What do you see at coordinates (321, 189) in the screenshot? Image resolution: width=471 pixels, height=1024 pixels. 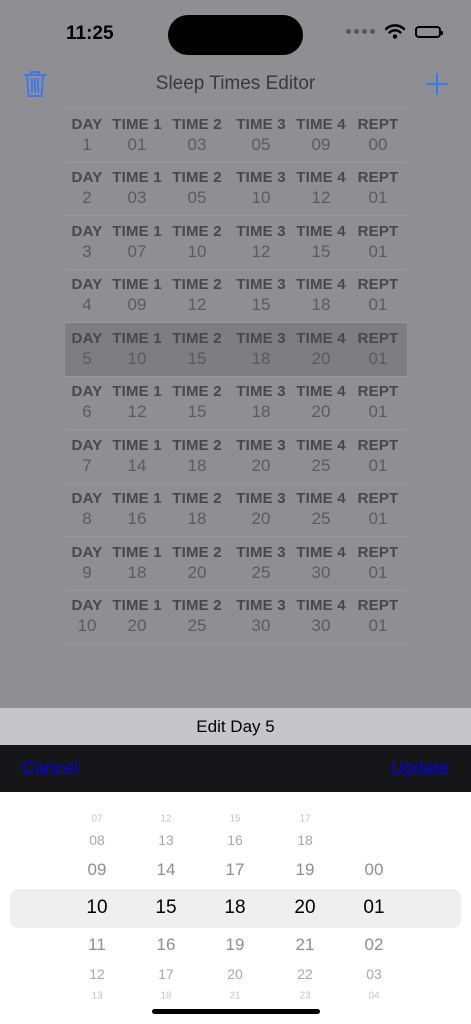 I see `cell-time-4: TIME 4 12` at bounding box center [321, 189].